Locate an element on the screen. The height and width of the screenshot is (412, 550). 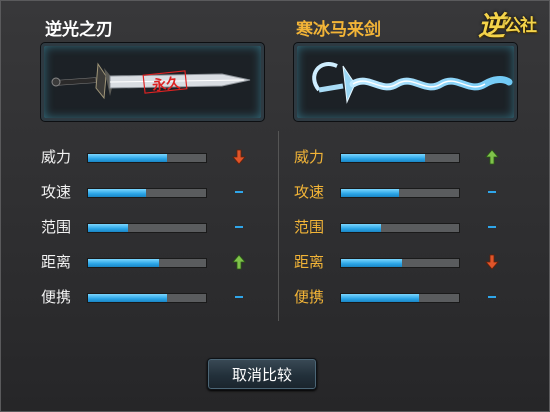
left-stat-row: 距离 is located at coordinates (151, 262).